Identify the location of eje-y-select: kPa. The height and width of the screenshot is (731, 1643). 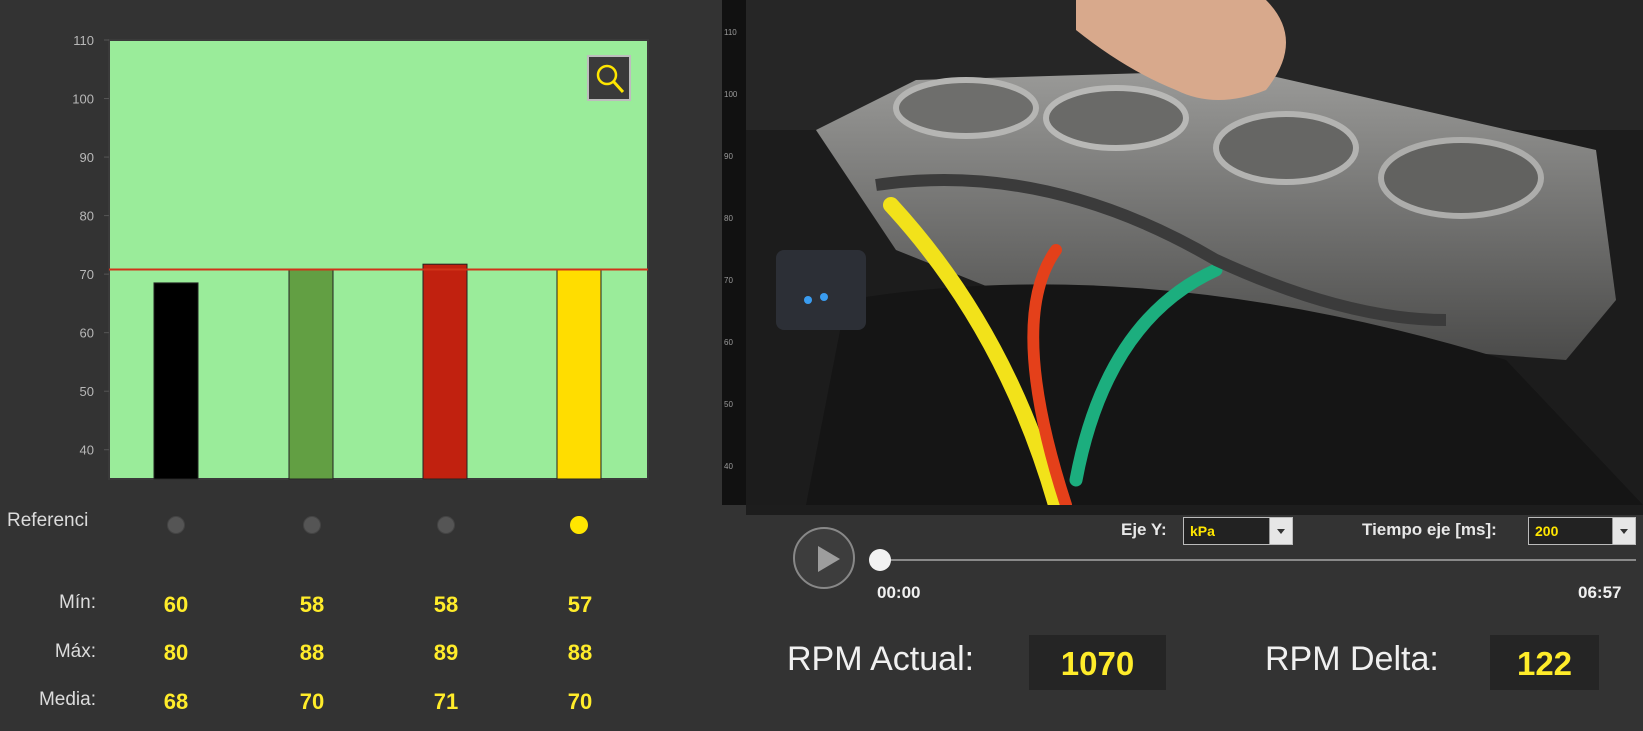
(1238, 531).